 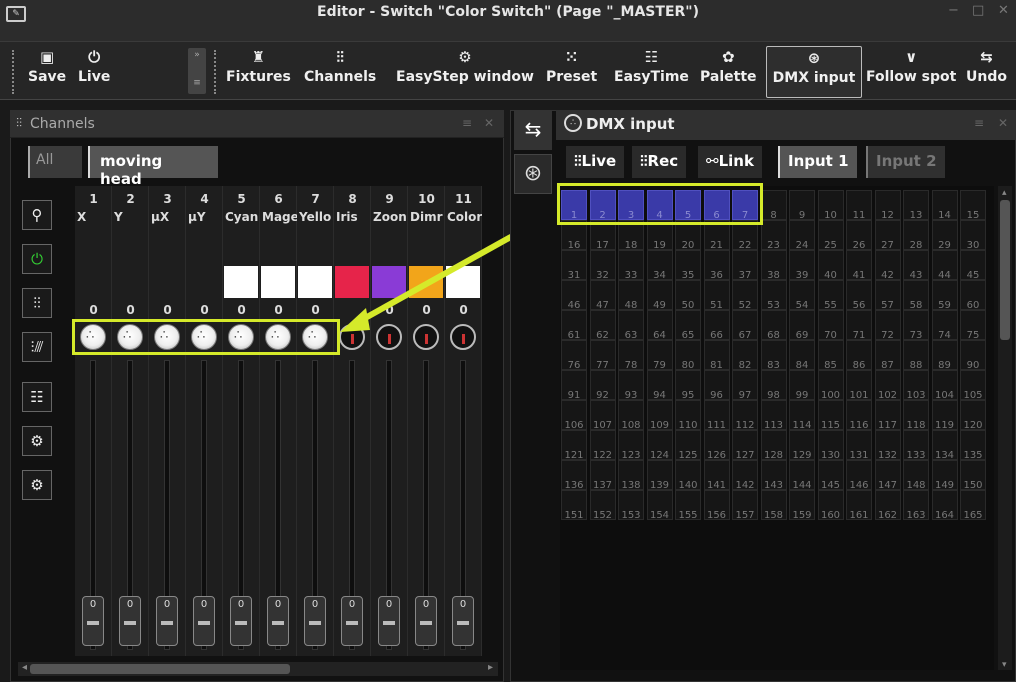 What do you see at coordinates (595, 162) in the screenshot?
I see `tab-live: ⫶⫶Live` at bounding box center [595, 162].